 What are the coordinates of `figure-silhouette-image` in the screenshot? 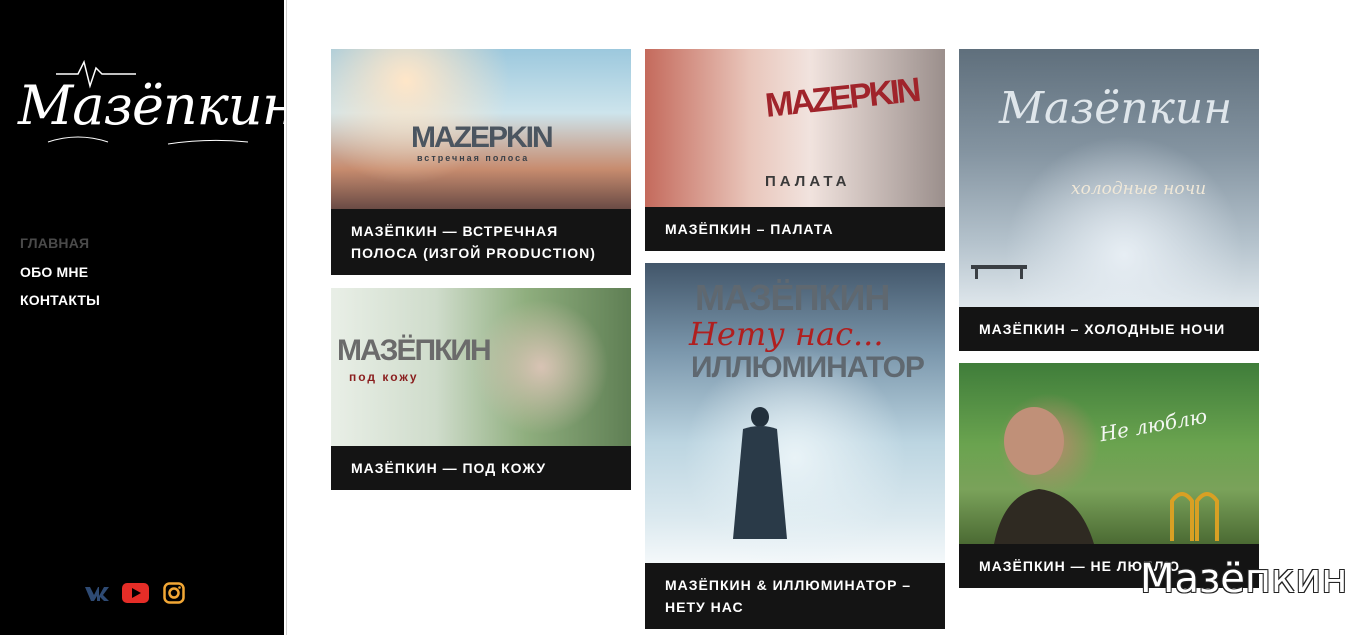 It's located at (760, 473).